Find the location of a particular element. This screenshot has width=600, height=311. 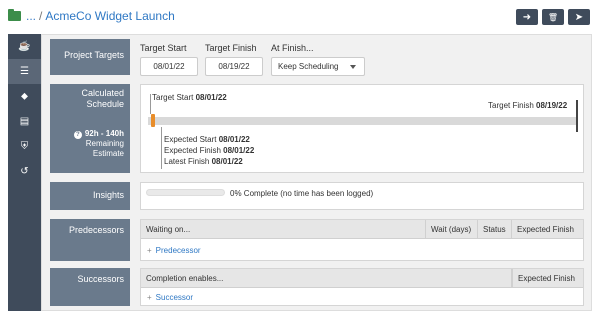

predecessors-label: Predecessors is located at coordinates (90, 240).